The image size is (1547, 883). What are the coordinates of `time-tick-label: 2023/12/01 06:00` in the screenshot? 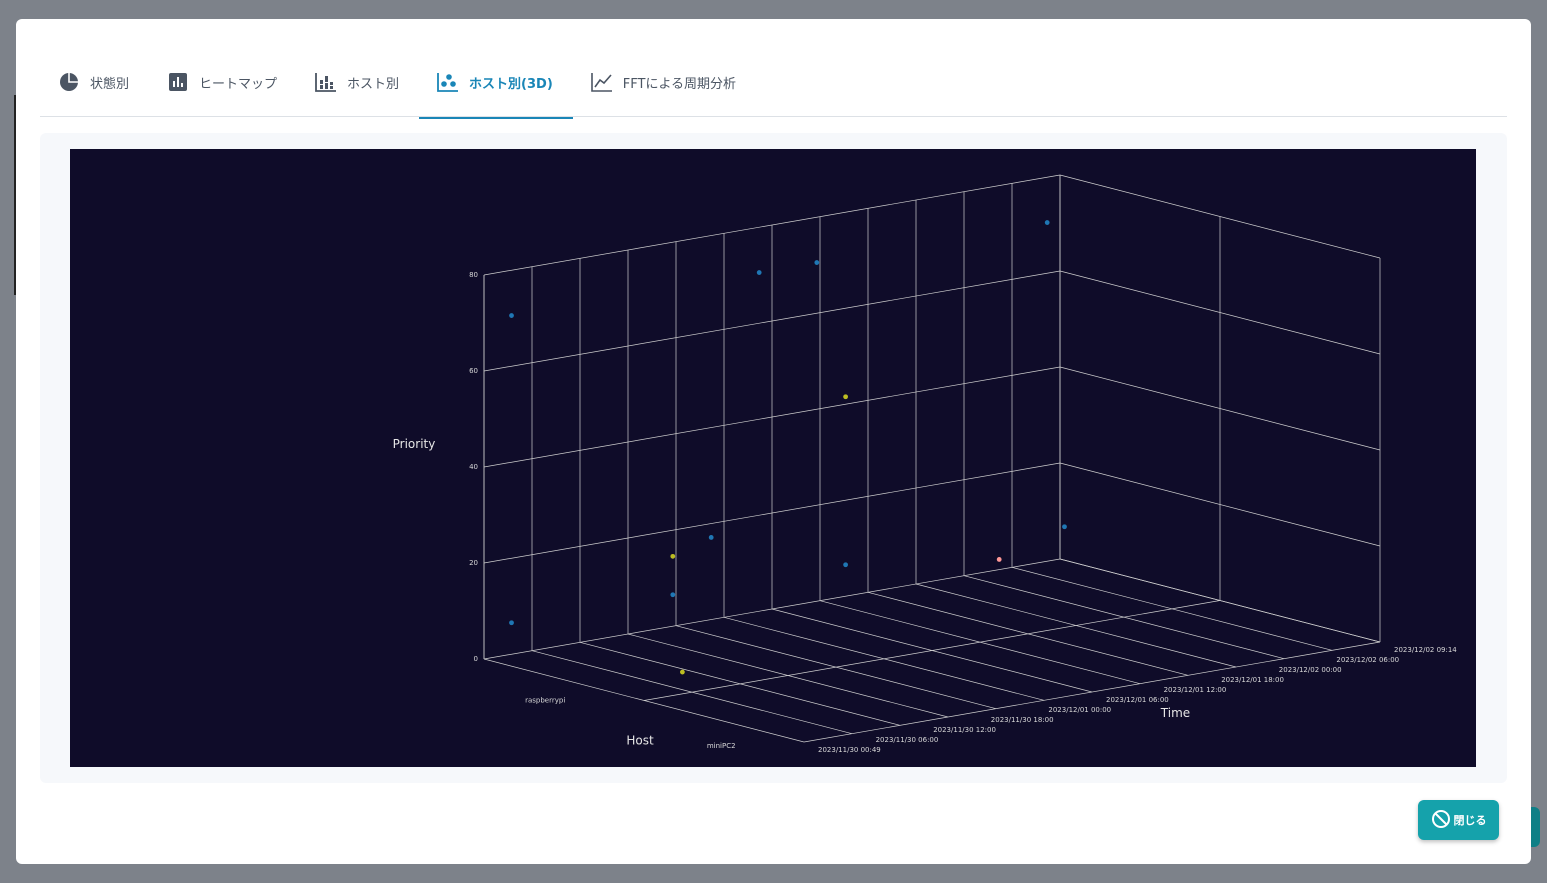 It's located at (1137, 700).